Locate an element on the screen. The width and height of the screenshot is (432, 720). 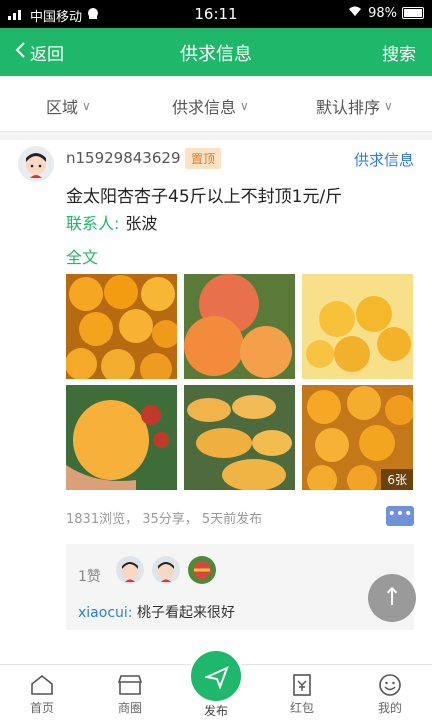
filter-category-label: 供求信息 is located at coordinates (204, 107).